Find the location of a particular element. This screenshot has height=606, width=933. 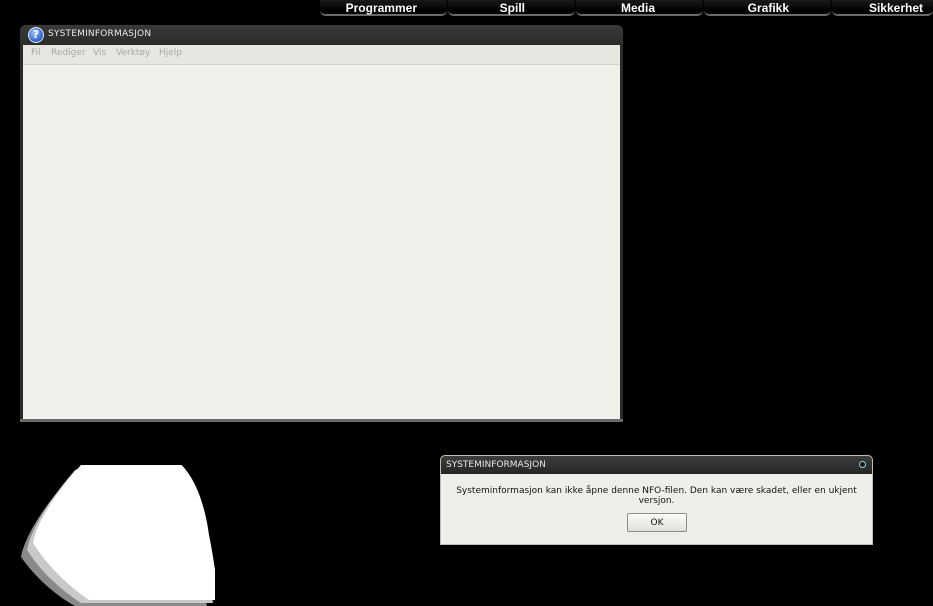

menu-vis: Vis is located at coordinates (99, 53).